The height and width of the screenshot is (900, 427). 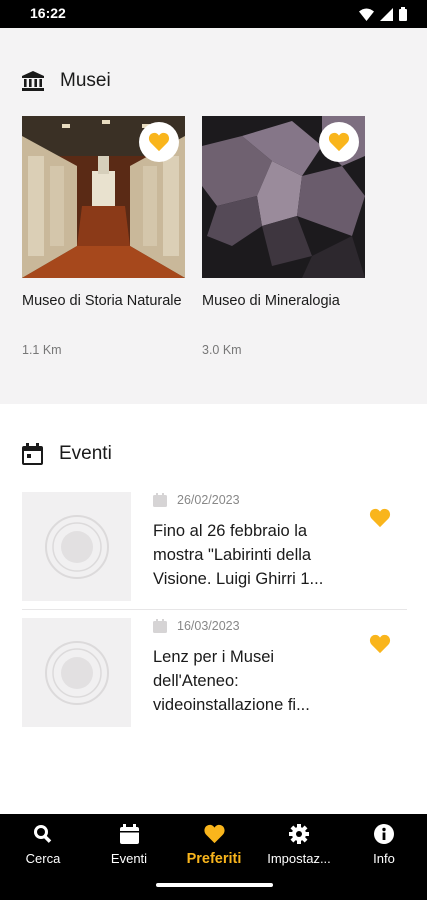 I want to click on divider, so click(x=214, y=609).